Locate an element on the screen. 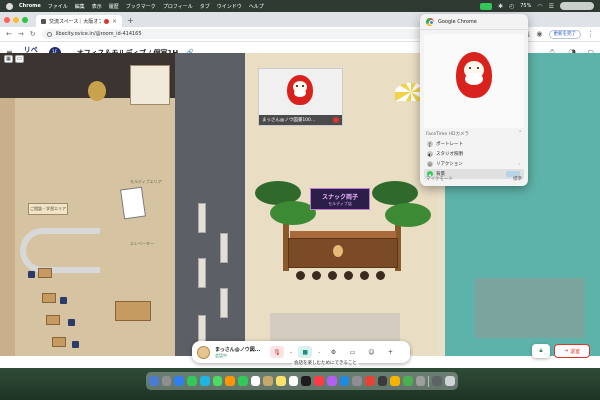 The width and height of the screenshot is (600, 400). mail-icon is located at coordinates (204, 381).